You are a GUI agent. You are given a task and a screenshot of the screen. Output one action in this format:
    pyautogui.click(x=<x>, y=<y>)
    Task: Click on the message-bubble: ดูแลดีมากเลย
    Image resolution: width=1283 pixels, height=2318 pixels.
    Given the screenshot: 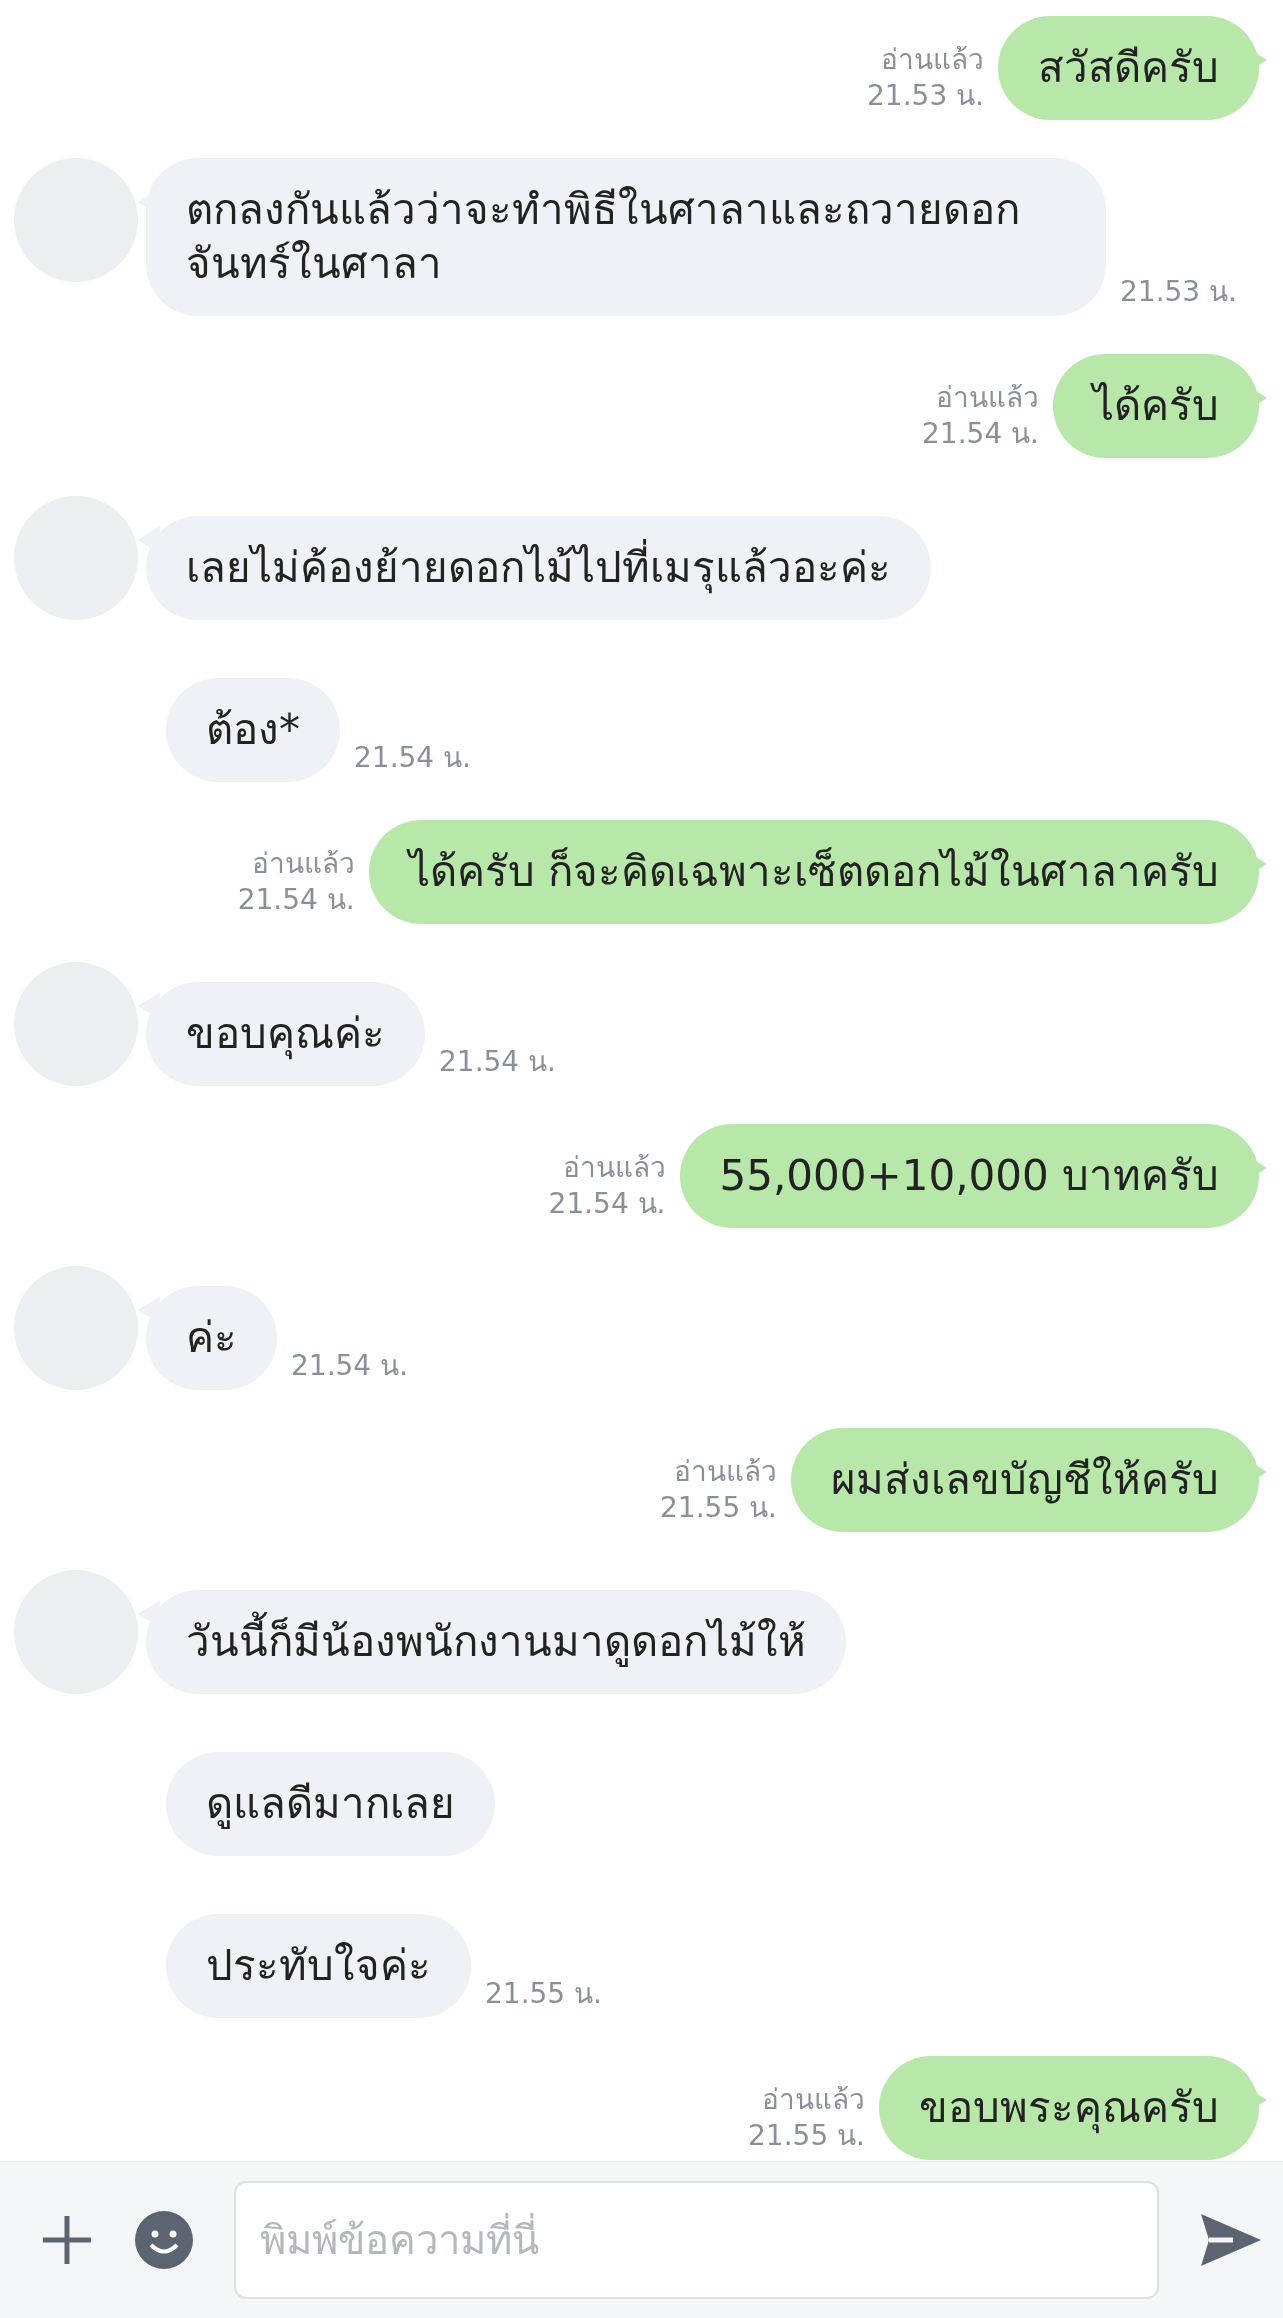 What is the action you would take?
    pyautogui.click(x=330, y=1804)
    